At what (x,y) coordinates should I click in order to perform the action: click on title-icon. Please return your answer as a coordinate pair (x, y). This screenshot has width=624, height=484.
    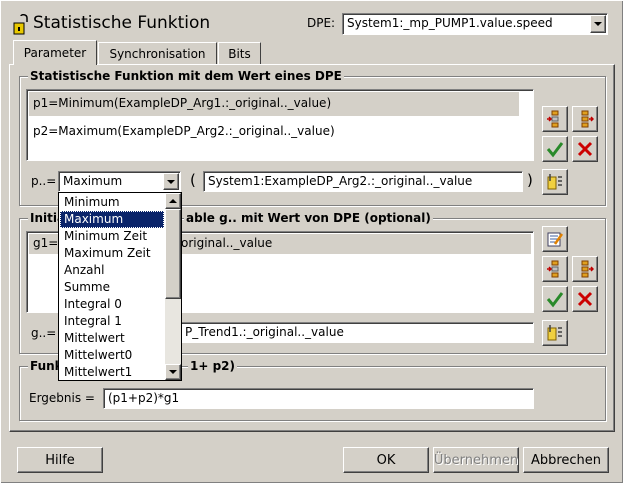
    Looking at the image, I should click on (20, 24).